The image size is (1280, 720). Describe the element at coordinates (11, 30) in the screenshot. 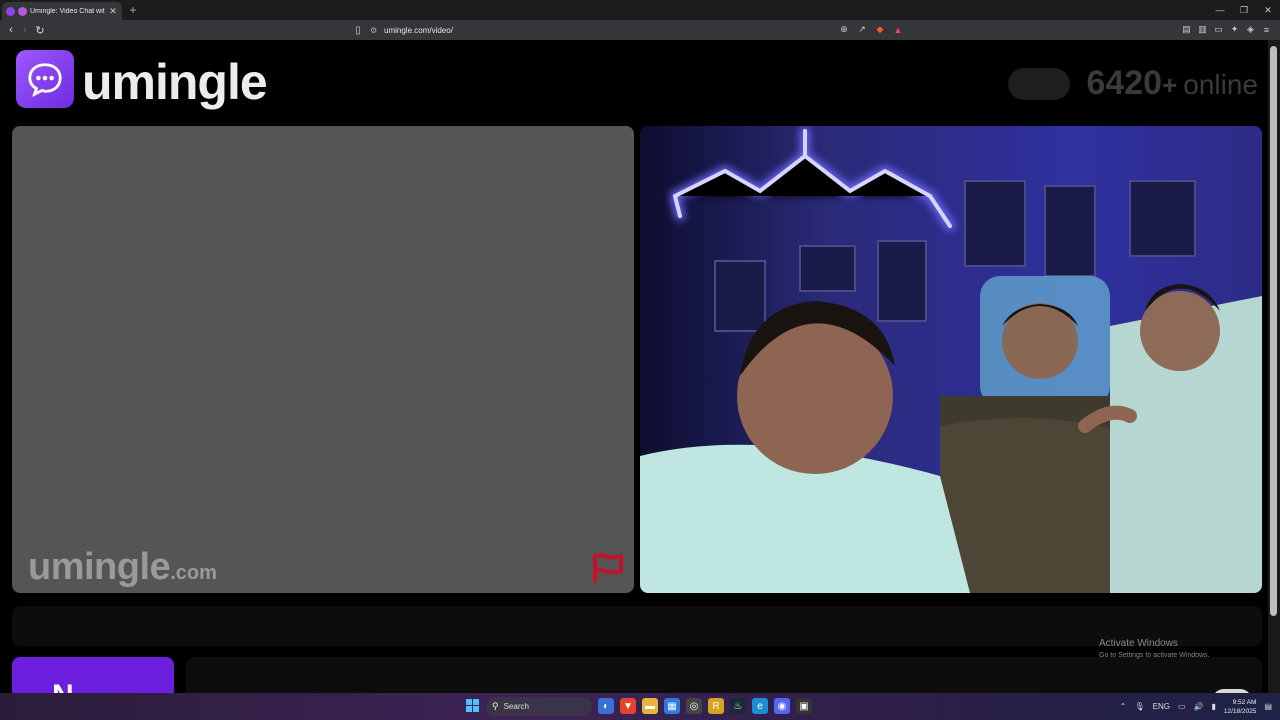

I see `back-arrow-icon: ‹` at that location.